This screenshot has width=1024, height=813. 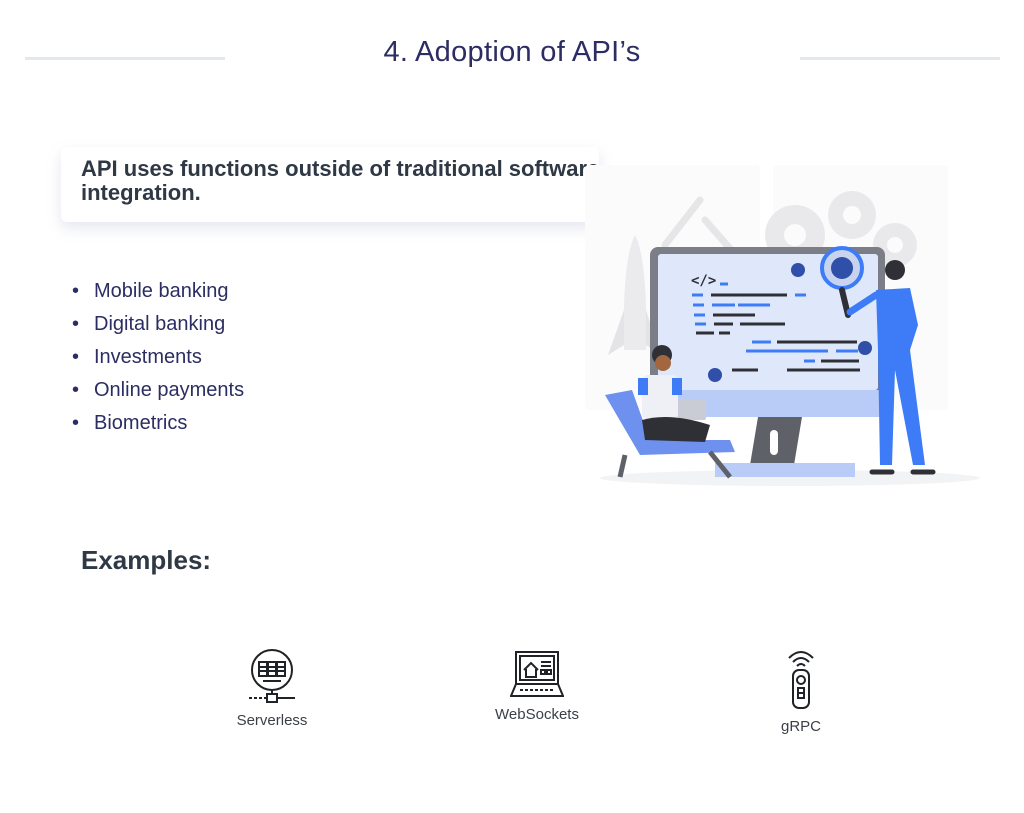 I want to click on list-item-label: Investments, so click(x=148, y=357).